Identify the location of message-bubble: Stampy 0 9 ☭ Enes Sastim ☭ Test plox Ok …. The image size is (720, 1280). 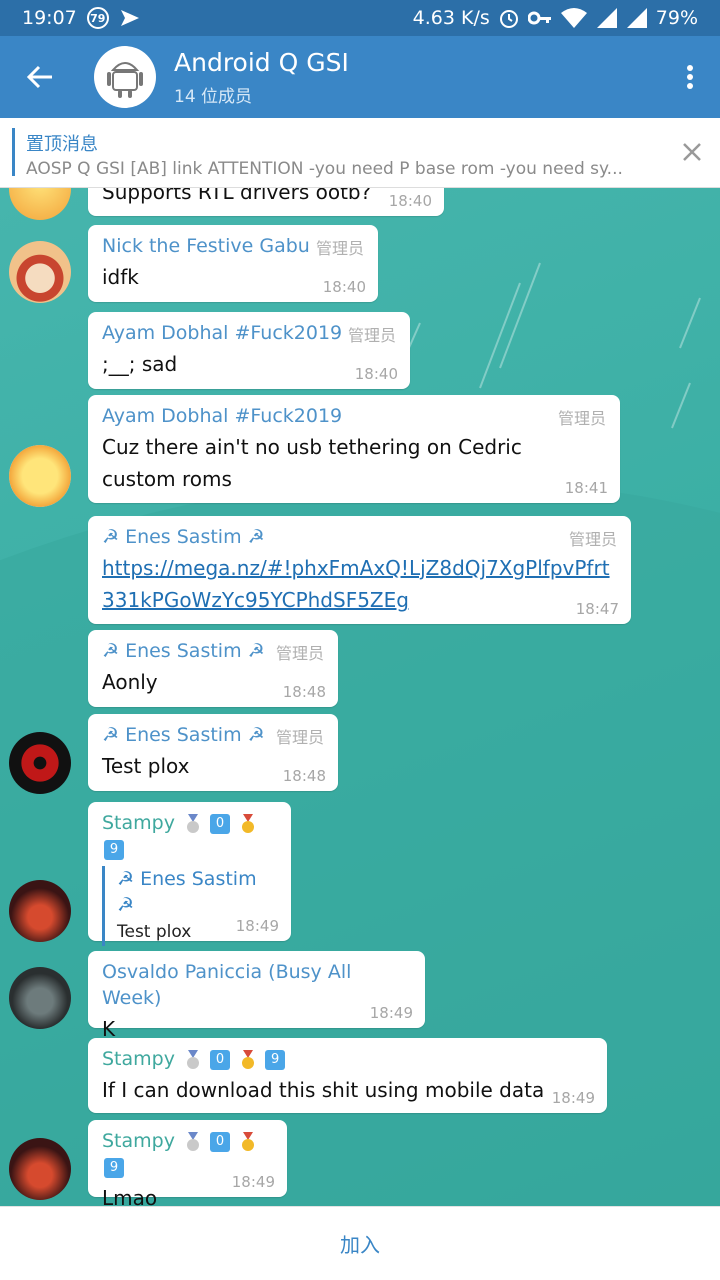
(189, 889).